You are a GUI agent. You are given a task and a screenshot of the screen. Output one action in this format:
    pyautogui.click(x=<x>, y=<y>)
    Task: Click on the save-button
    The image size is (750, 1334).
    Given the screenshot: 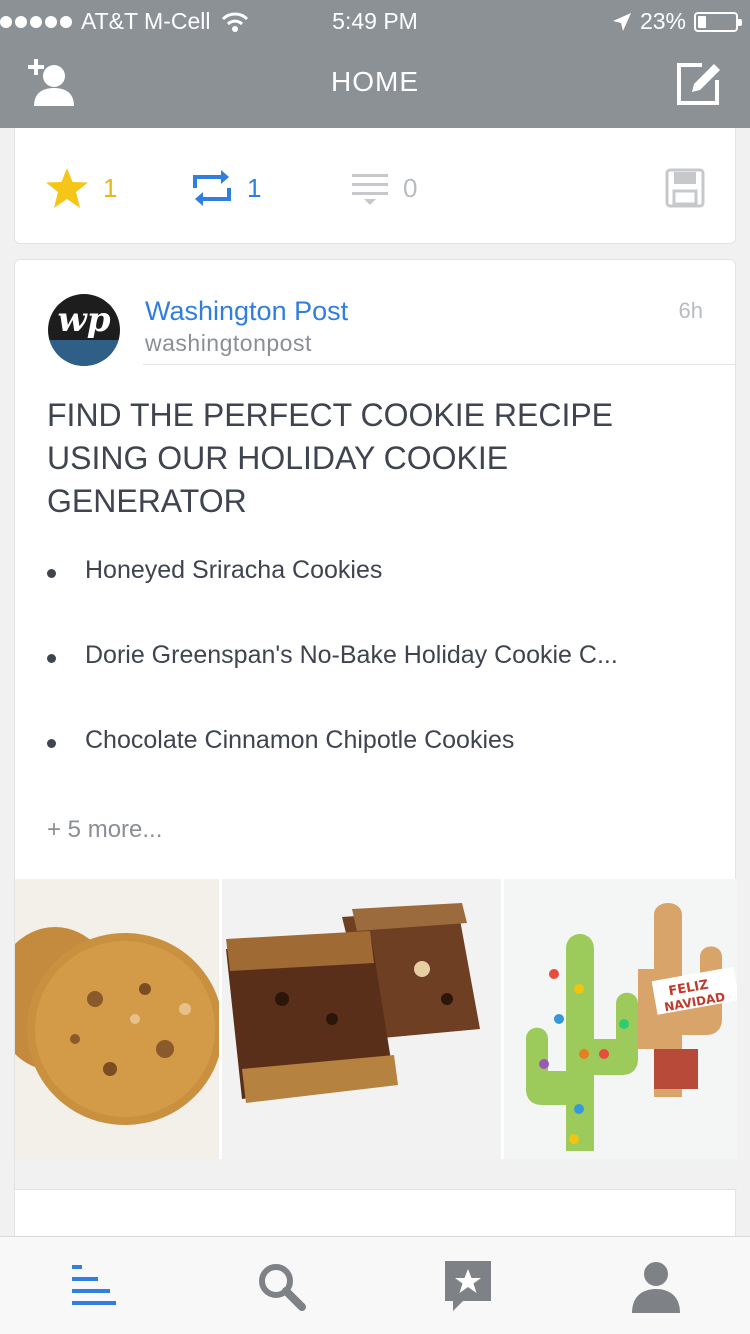 What is the action you would take?
    pyautogui.click(x=685, y=188)
    